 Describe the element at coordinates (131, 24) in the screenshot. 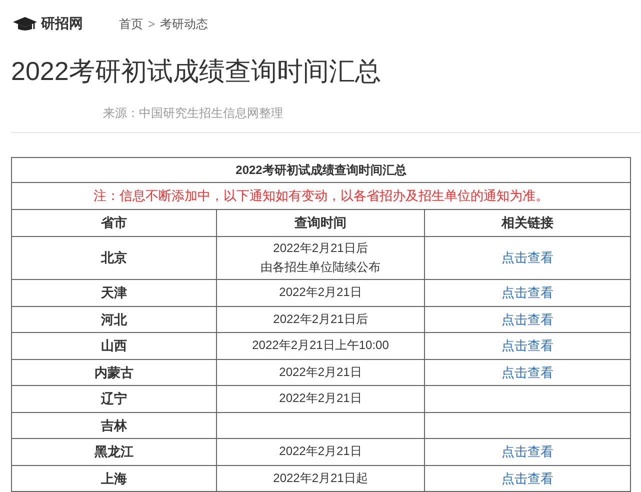

I see `breadcrumb-link: 首页` at that location.